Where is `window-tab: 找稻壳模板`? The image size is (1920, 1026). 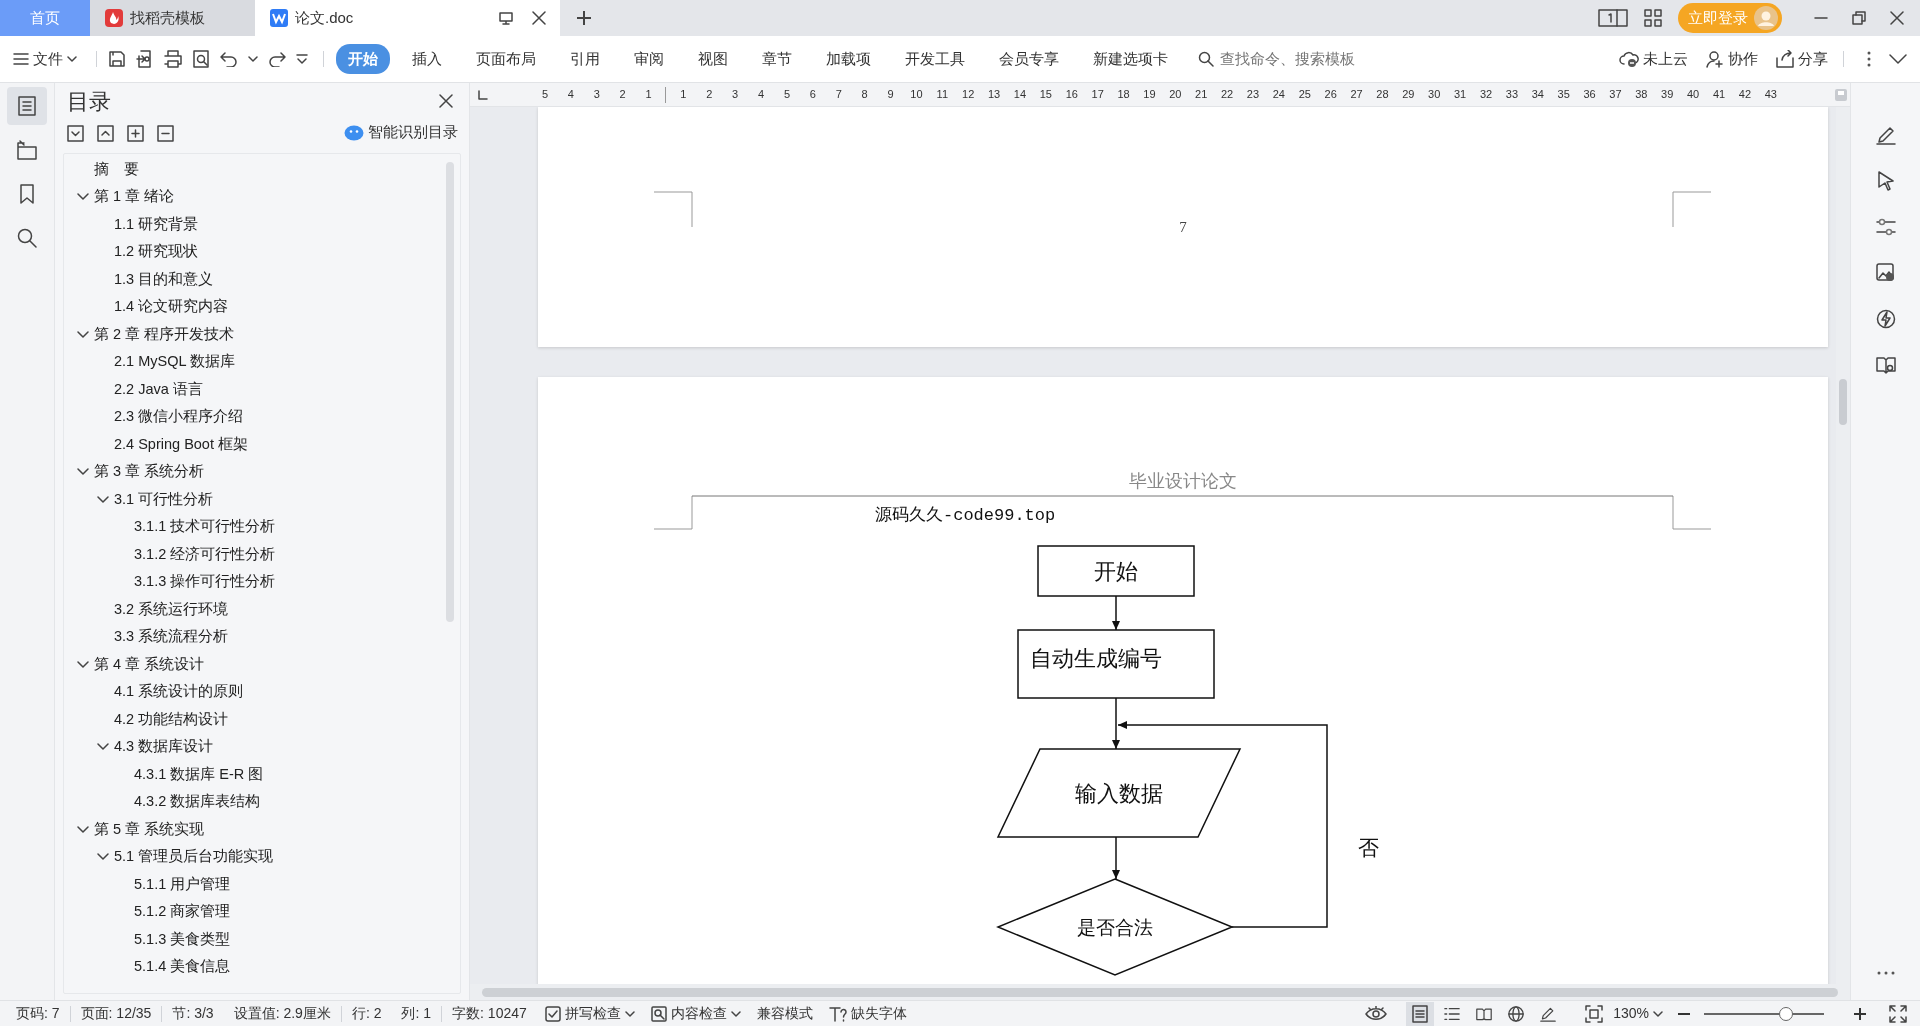
window-tab: 找稻壳模板 is located at coordinates (172, 18).